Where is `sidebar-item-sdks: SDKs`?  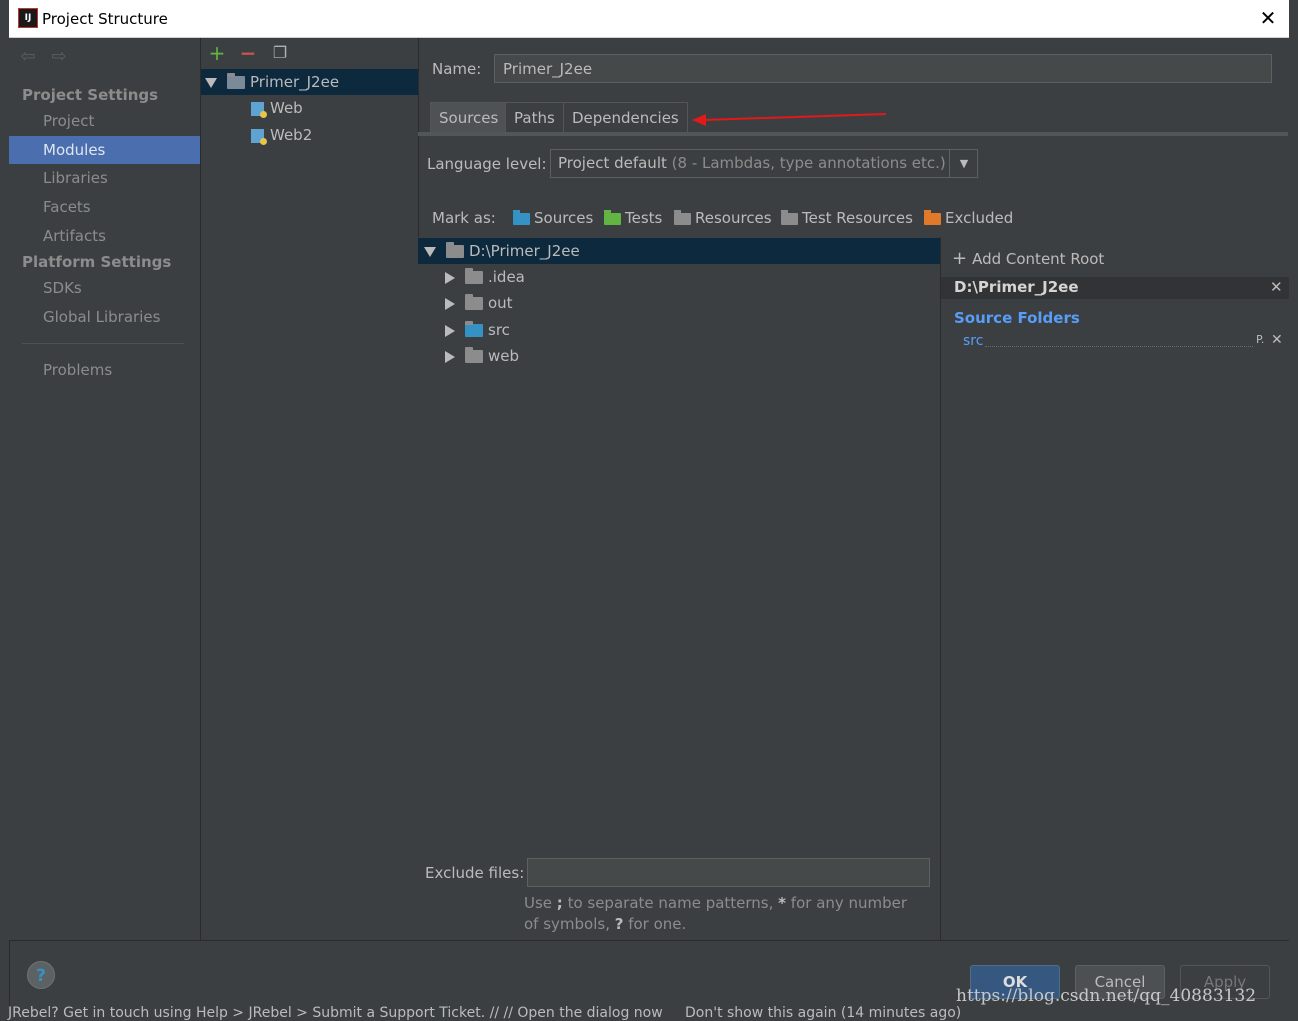
sidebar-item-sdks: SDKs is located at coordinates (104, 288).